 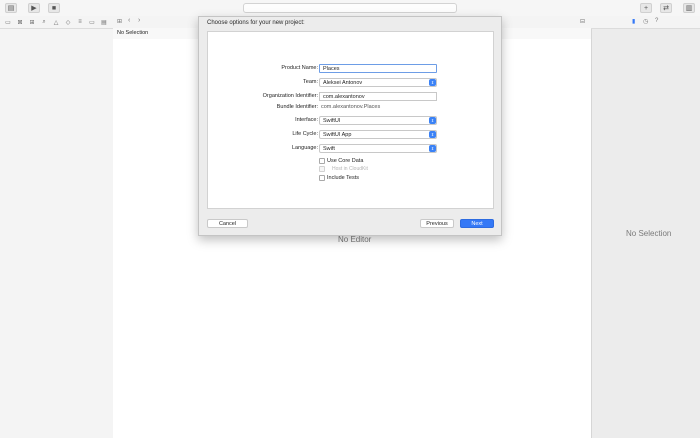 I want to click on previous-button: Previous, so click(x=437, y=223).